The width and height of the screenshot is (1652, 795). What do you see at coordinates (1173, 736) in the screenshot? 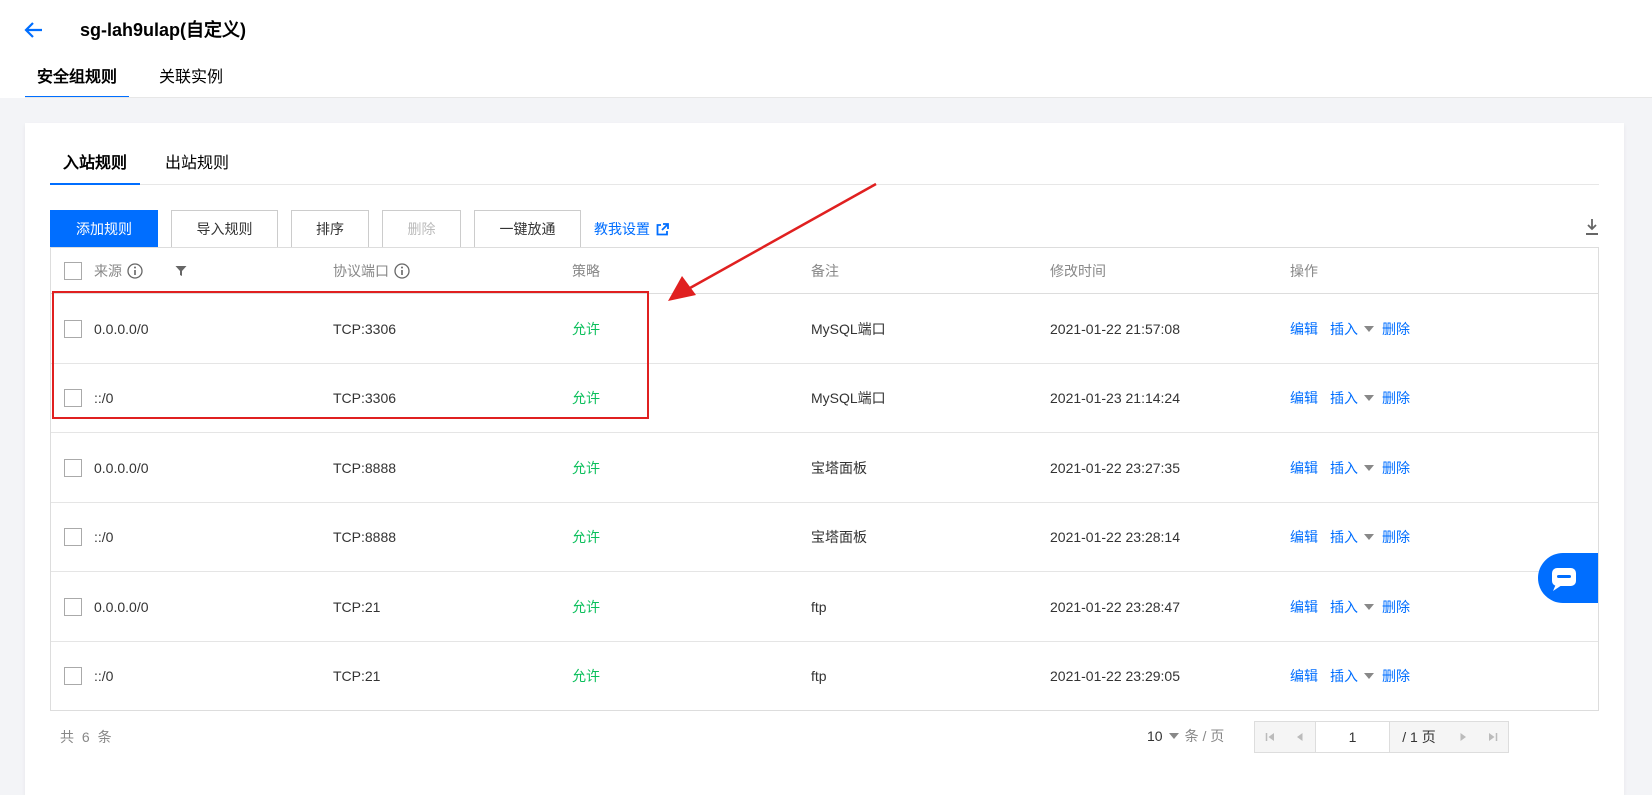
I see `chevron-down-icon` at bounding box center [1173, 736].